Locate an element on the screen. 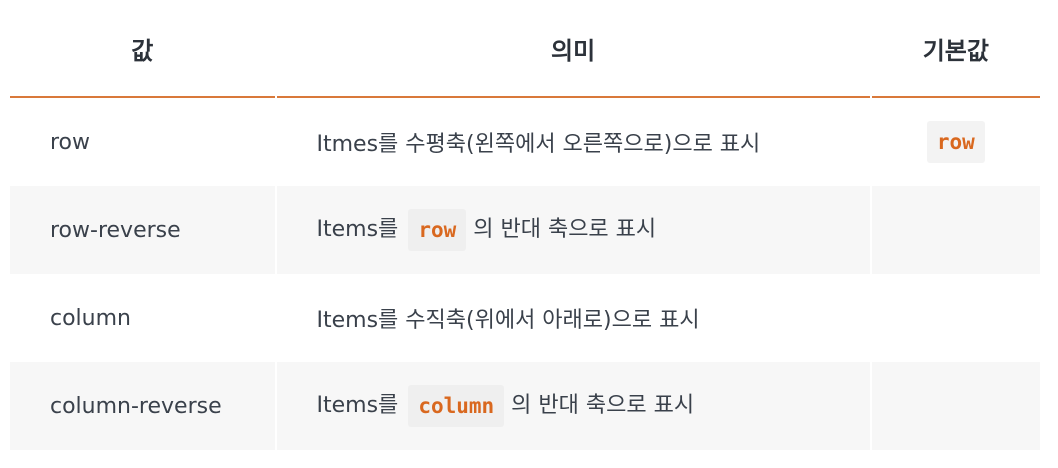  cell-meaning: Items를 row 의 반대 축으로 표시 is located at coordinates (573, 230).